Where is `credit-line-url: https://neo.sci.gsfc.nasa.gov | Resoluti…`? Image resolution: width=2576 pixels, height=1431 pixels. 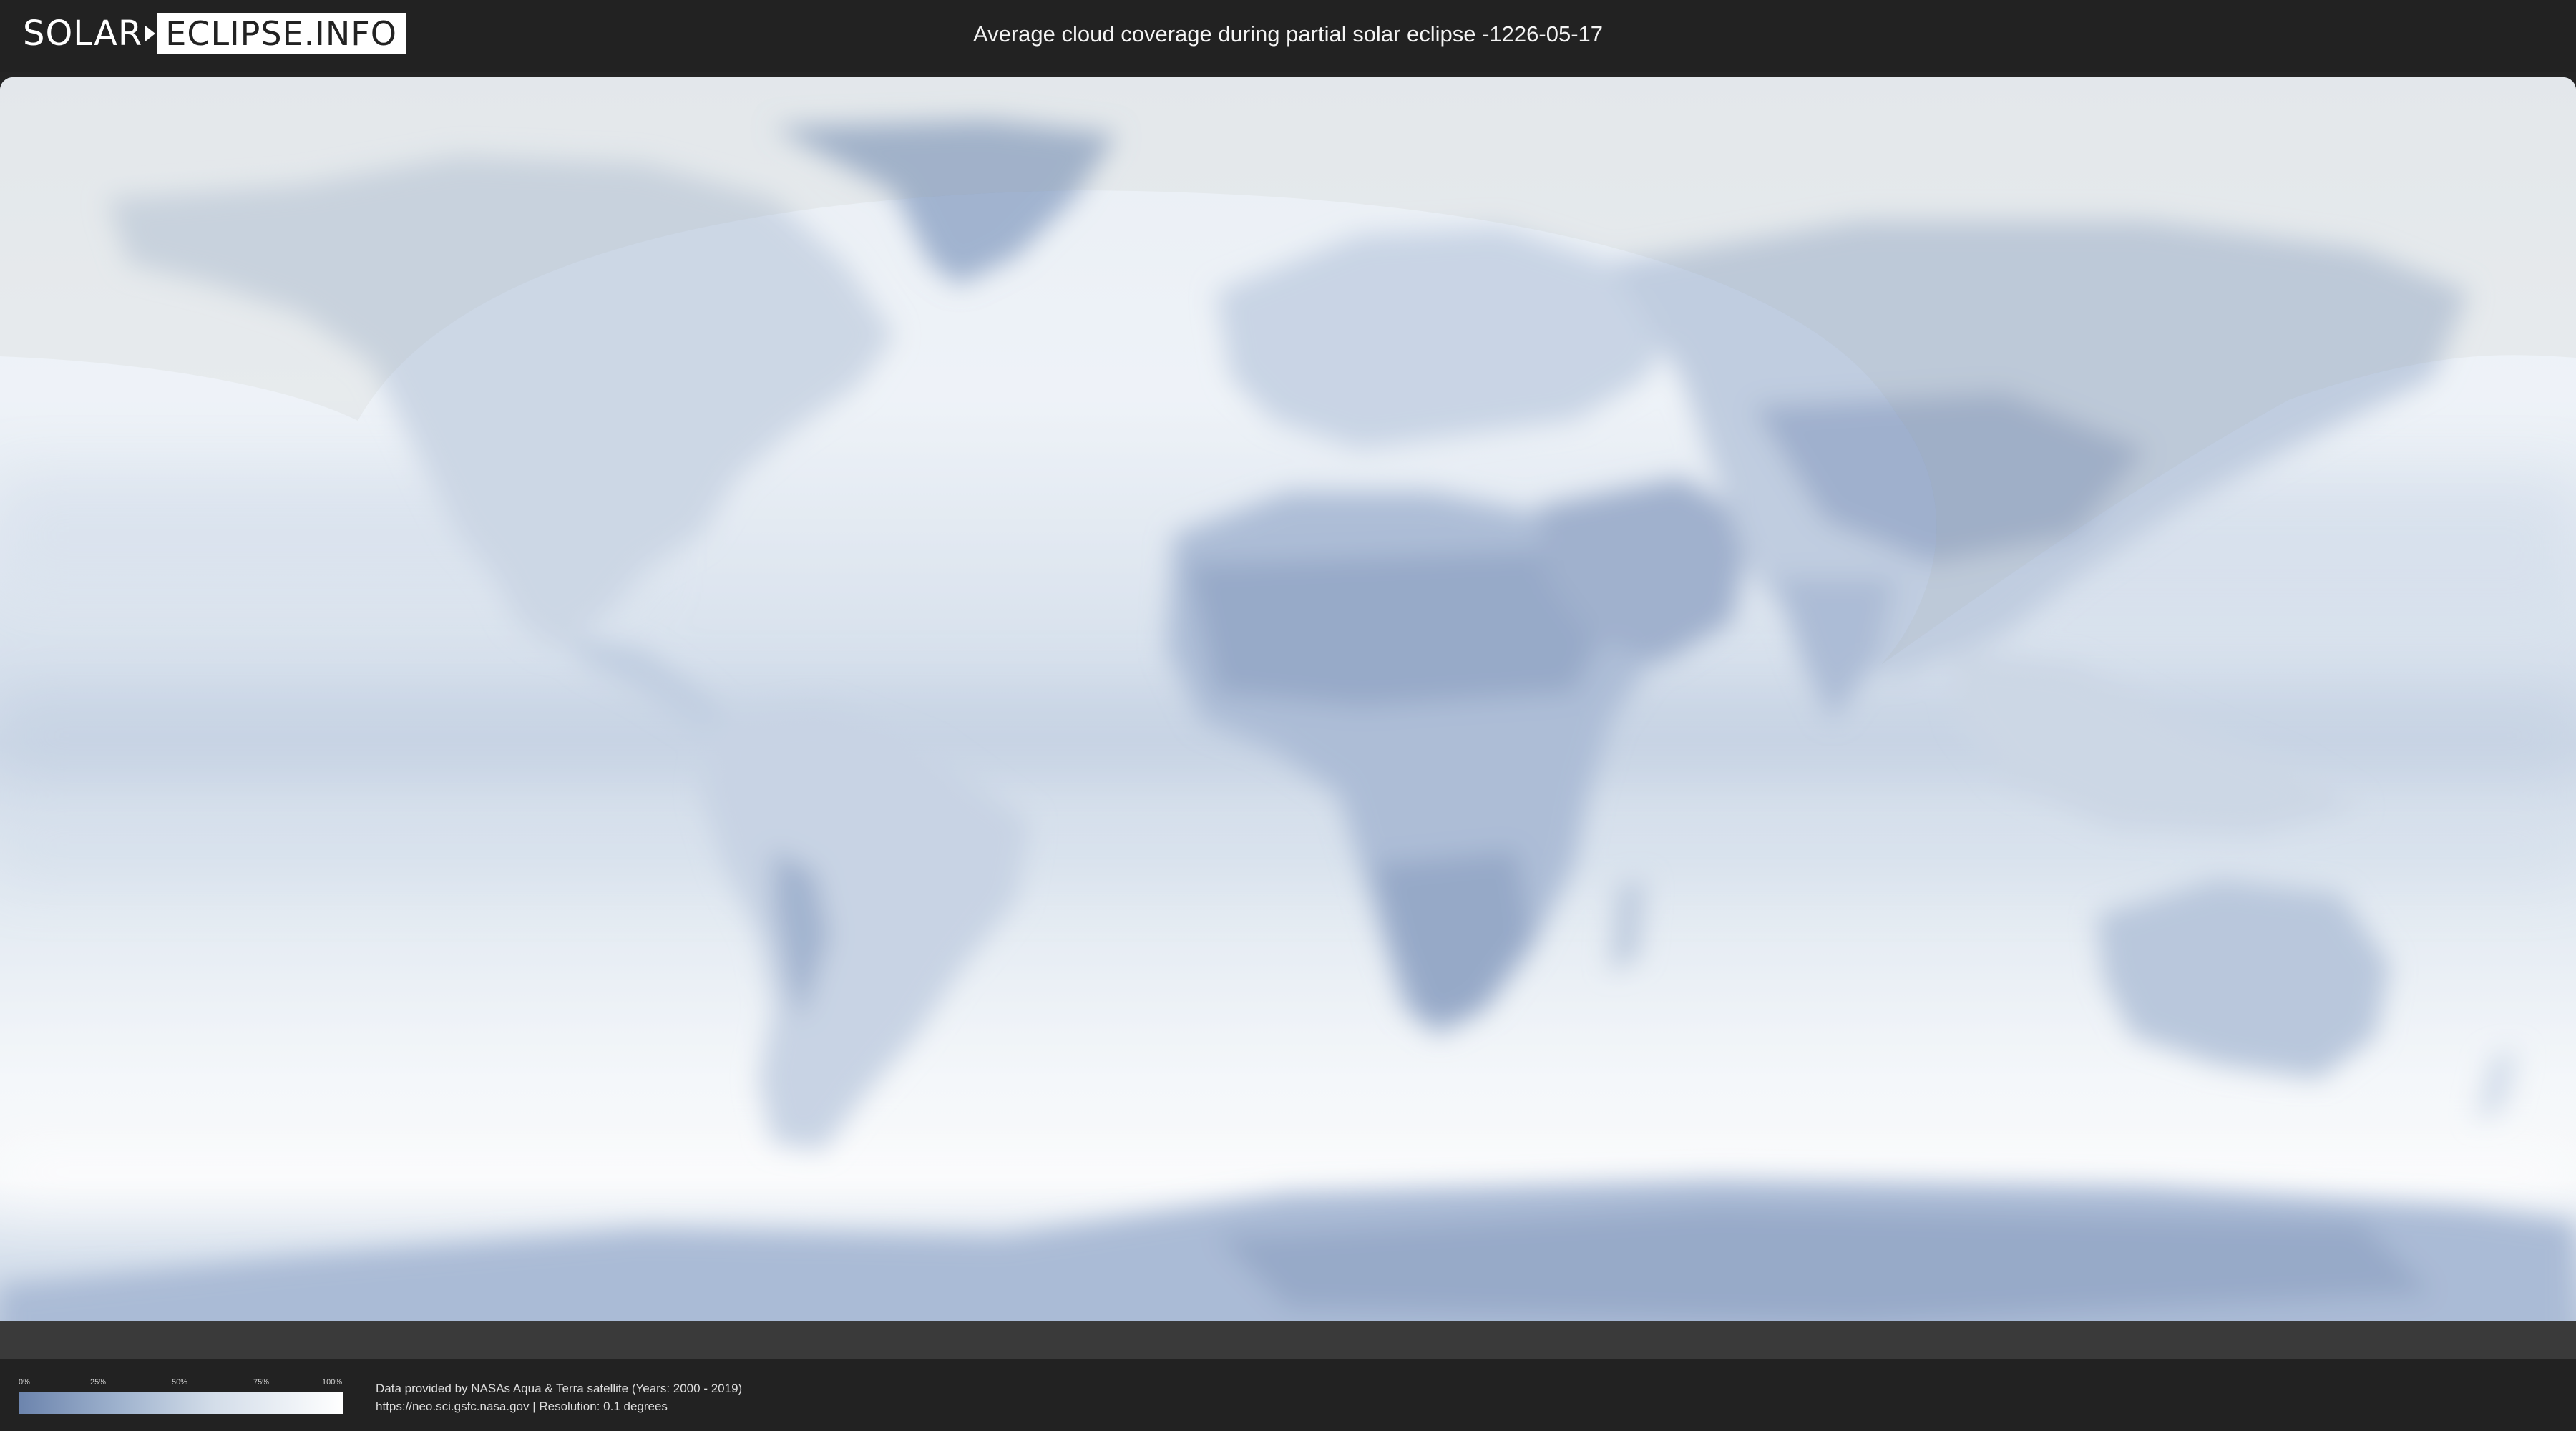
credit-line-url: https://neo.sci.gsfc.nasa.gov | Resoluti… is located at coordinates (522, 1406).